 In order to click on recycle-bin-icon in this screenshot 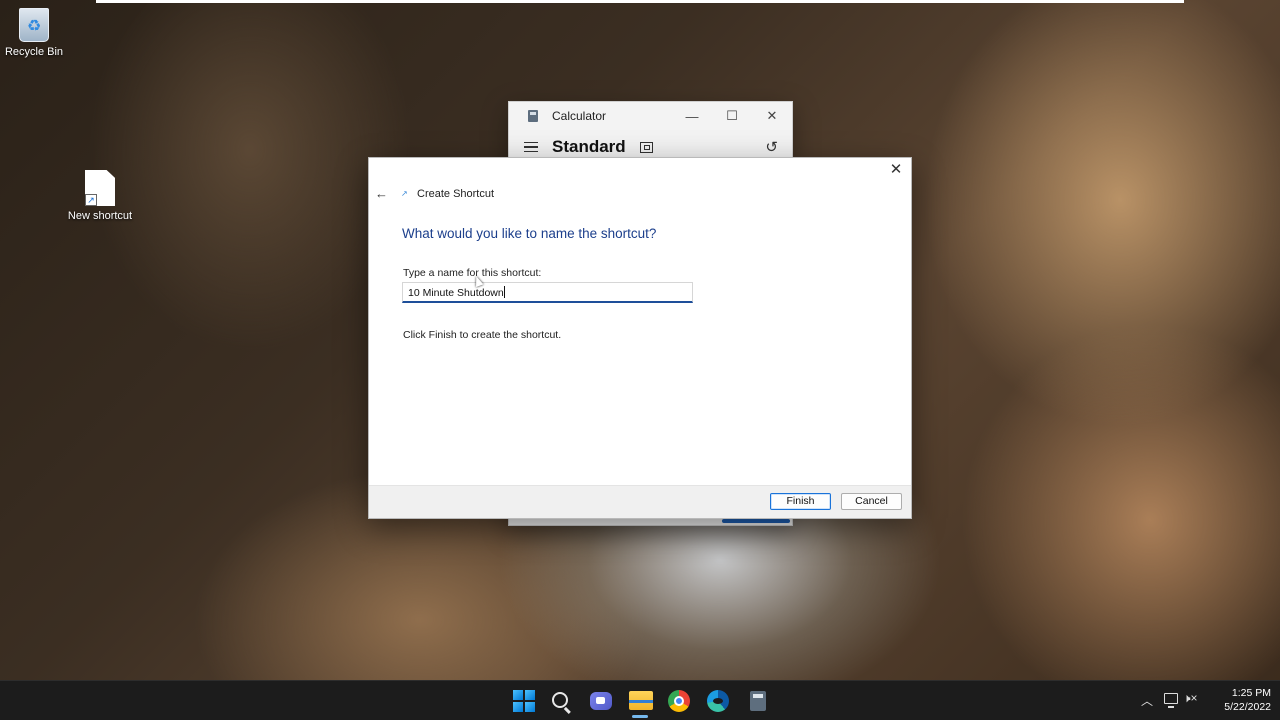, I will do `click(34, 25)`.